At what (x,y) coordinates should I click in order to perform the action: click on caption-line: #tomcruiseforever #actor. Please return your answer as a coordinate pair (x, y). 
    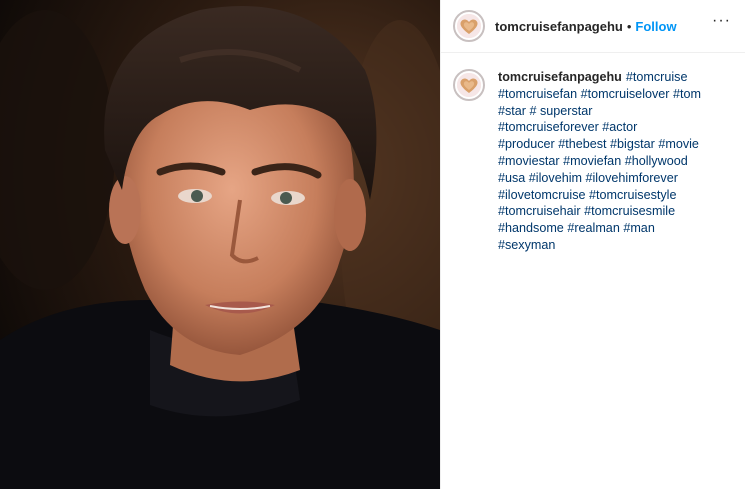
    Looking at the image, I should click on (608, 127).